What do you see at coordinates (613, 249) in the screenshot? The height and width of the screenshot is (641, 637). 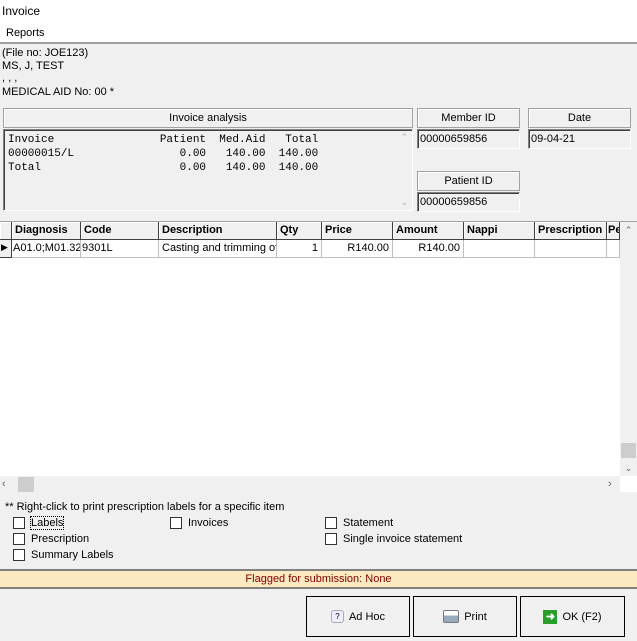 I see `cell-pe` at bounding box center [613, 249].